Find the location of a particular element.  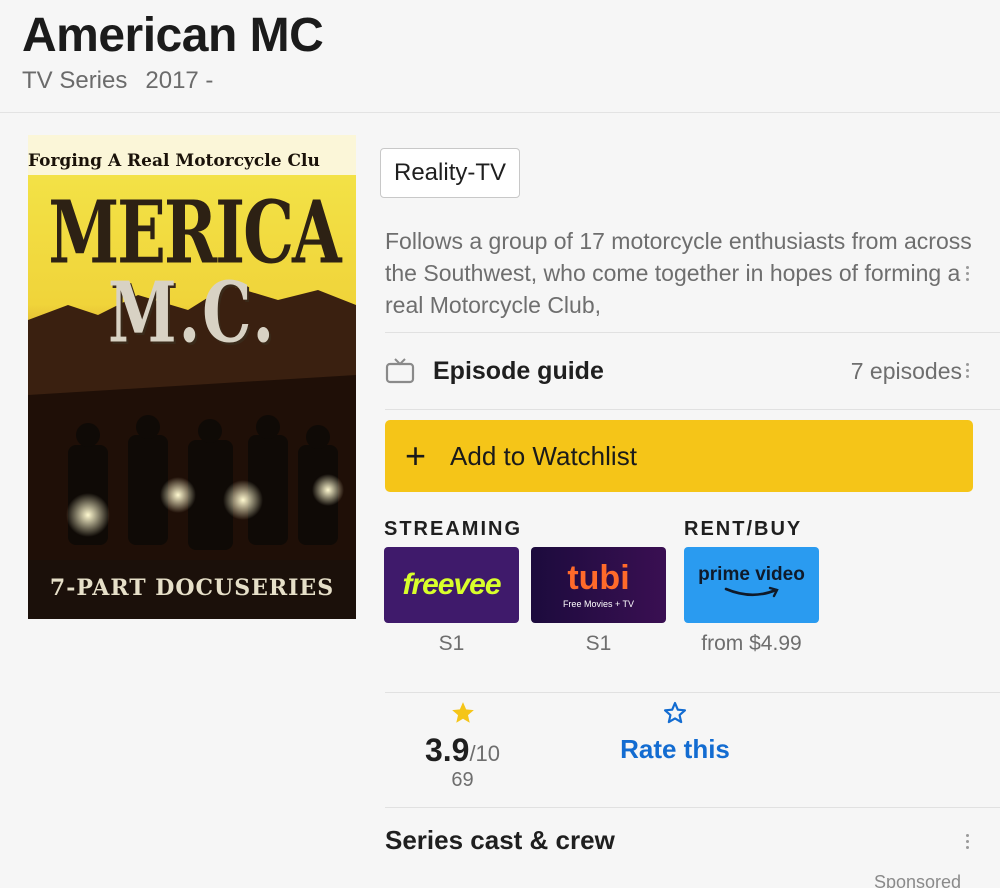

freevee-provider-tile: freevee is located at coordinates (451, 585).